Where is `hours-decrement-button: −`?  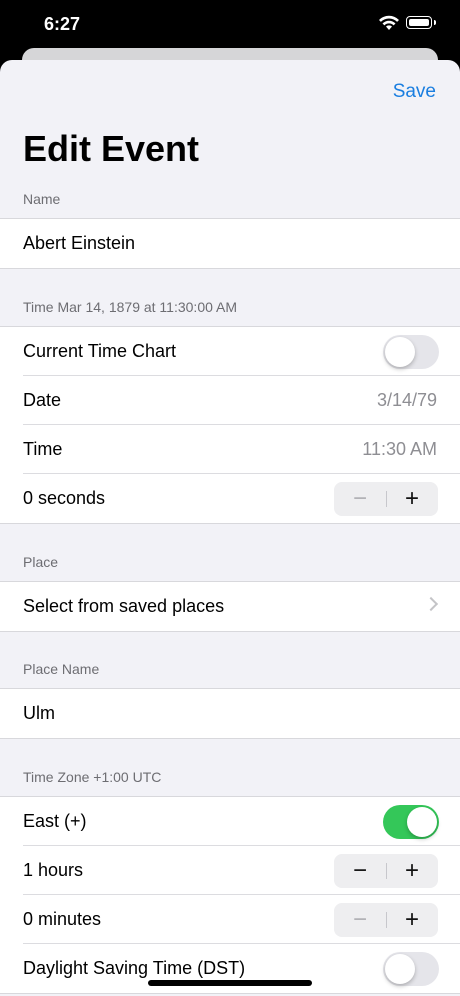 hours-decrement-button: − is located at coordinates (360, 871).